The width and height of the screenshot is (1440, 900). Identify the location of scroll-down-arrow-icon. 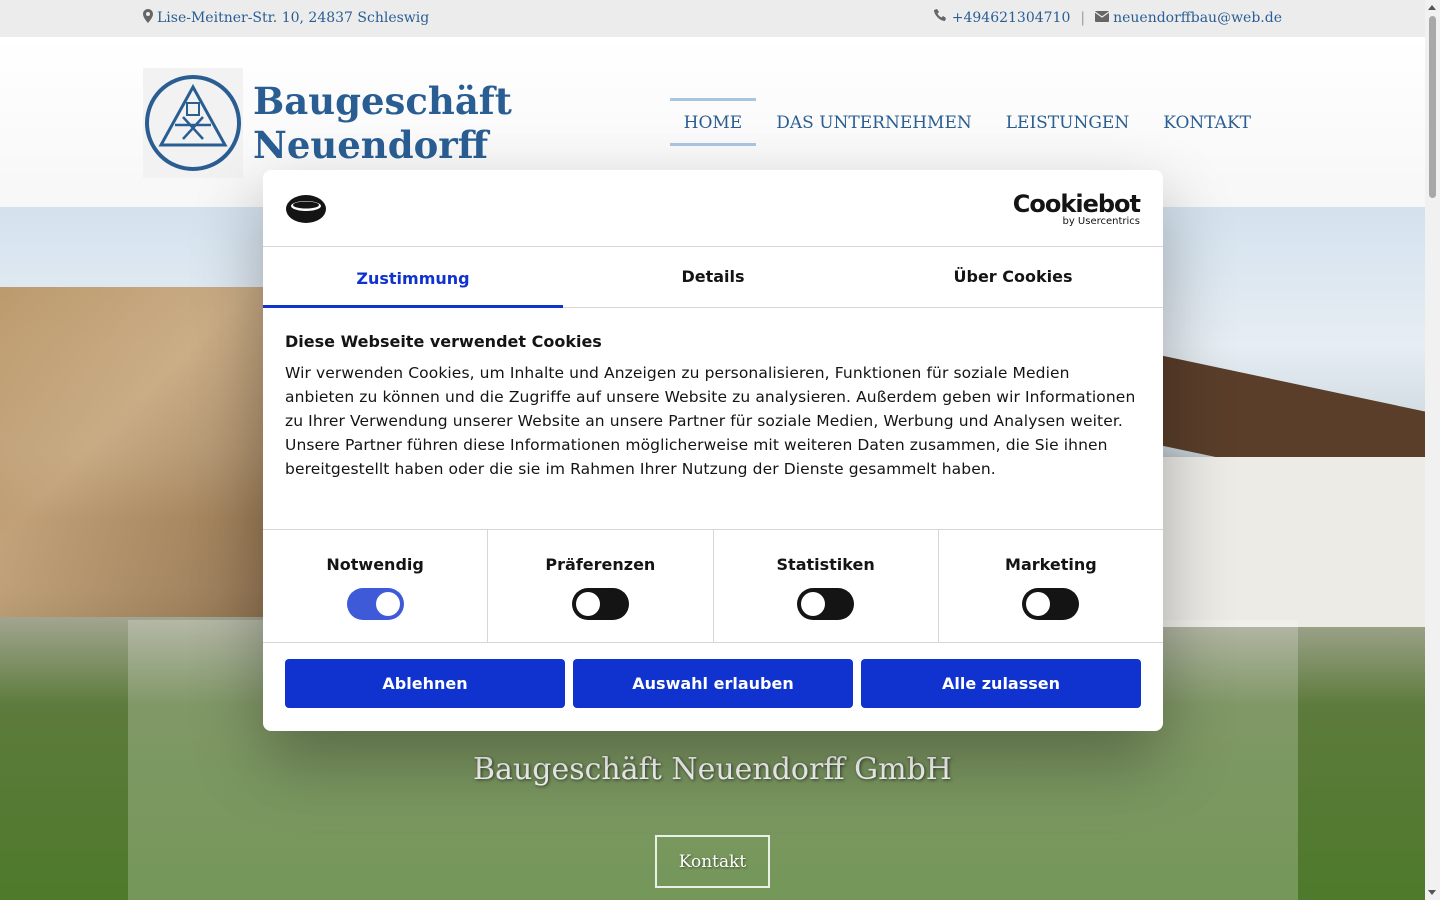
(1432, 892).